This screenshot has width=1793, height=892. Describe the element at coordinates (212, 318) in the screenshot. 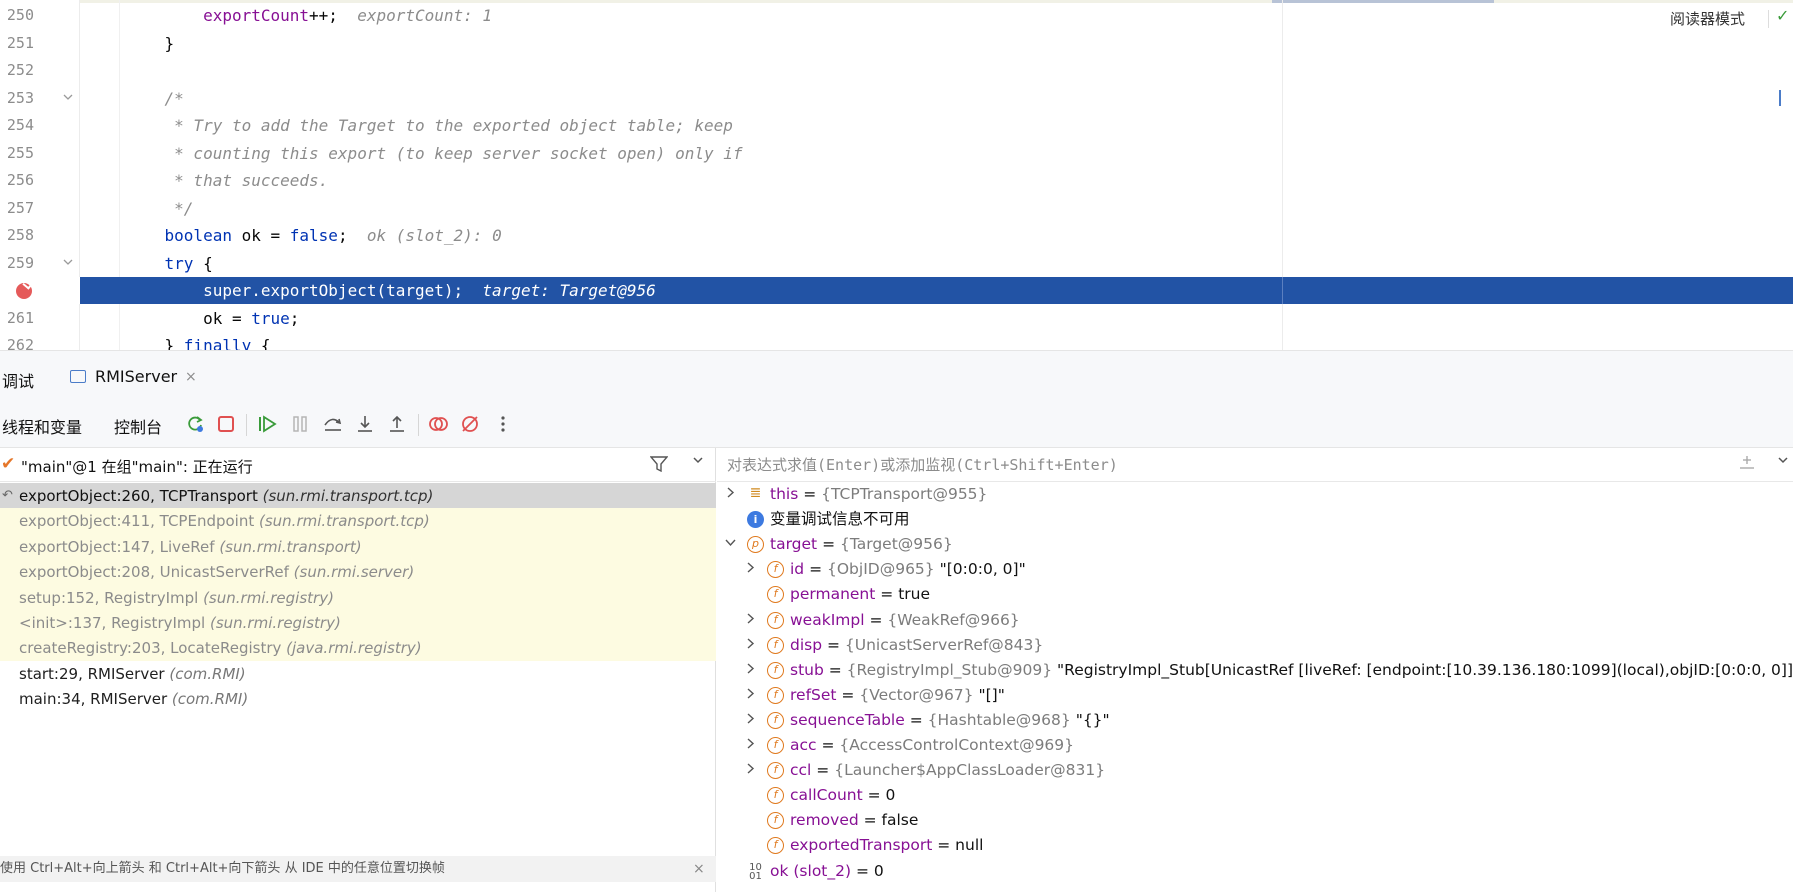

I see `code-text: ok = true;` at that location.